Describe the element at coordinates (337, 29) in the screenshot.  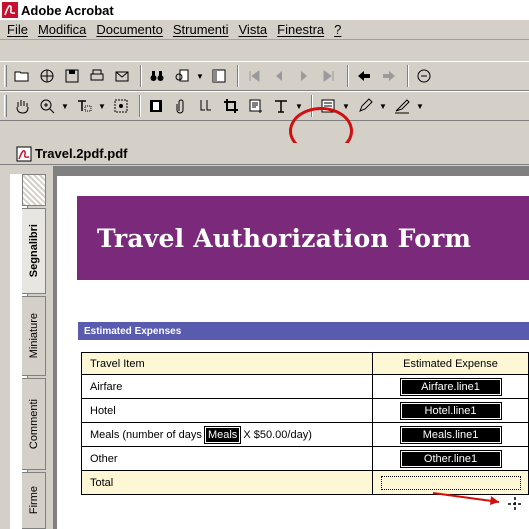
I see `menu-help: ?` at that location.